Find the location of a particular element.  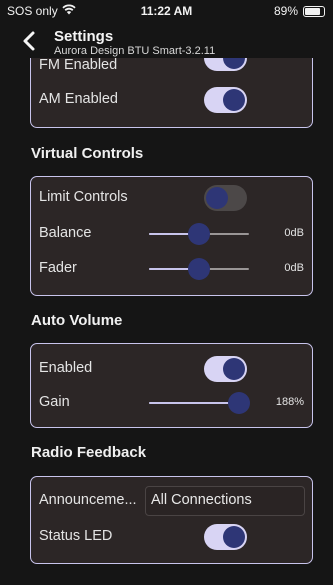

battery-percent: 89% is located at coordinates (285, 11).